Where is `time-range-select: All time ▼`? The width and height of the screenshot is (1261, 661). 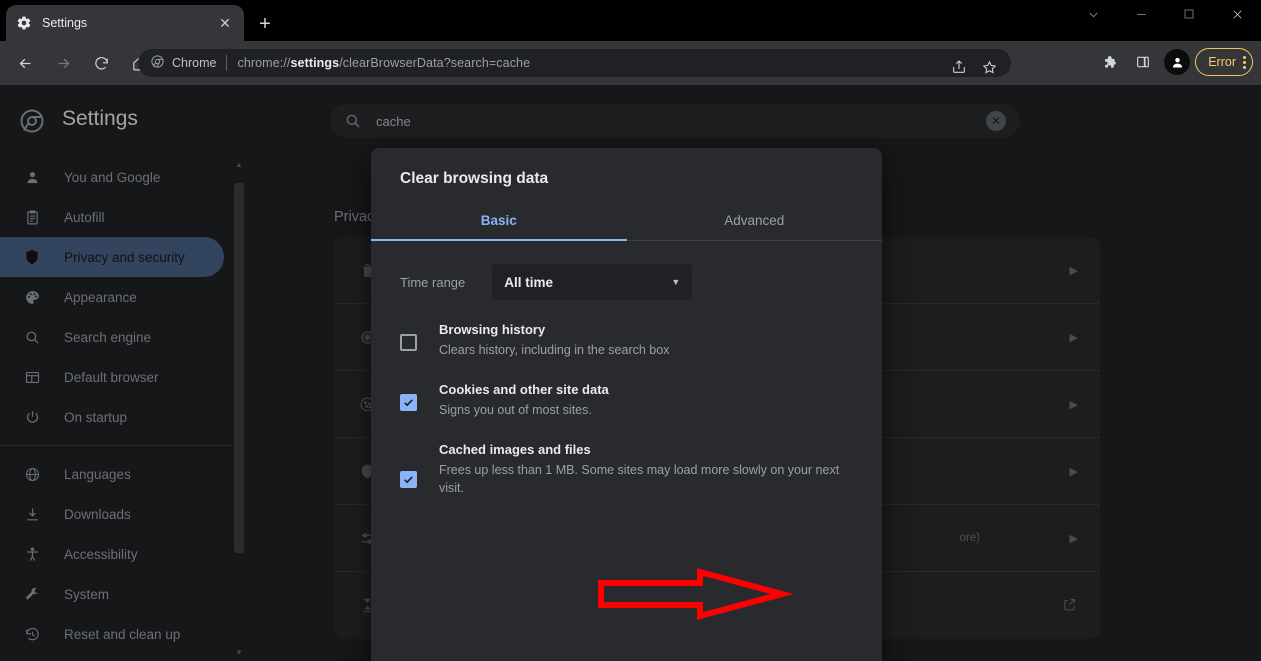 time-range-select: All time ▼ is located at coordinates (592, 282).